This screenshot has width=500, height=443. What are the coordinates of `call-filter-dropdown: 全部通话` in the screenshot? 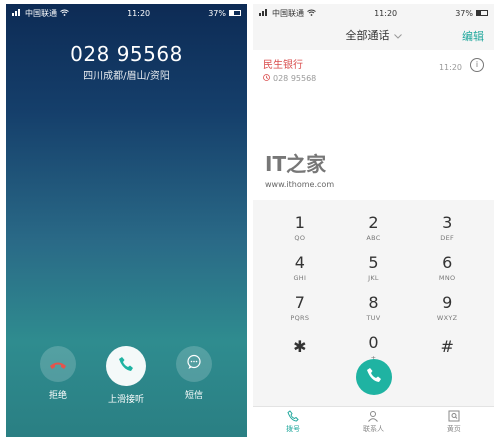 It's located at (374, 35).